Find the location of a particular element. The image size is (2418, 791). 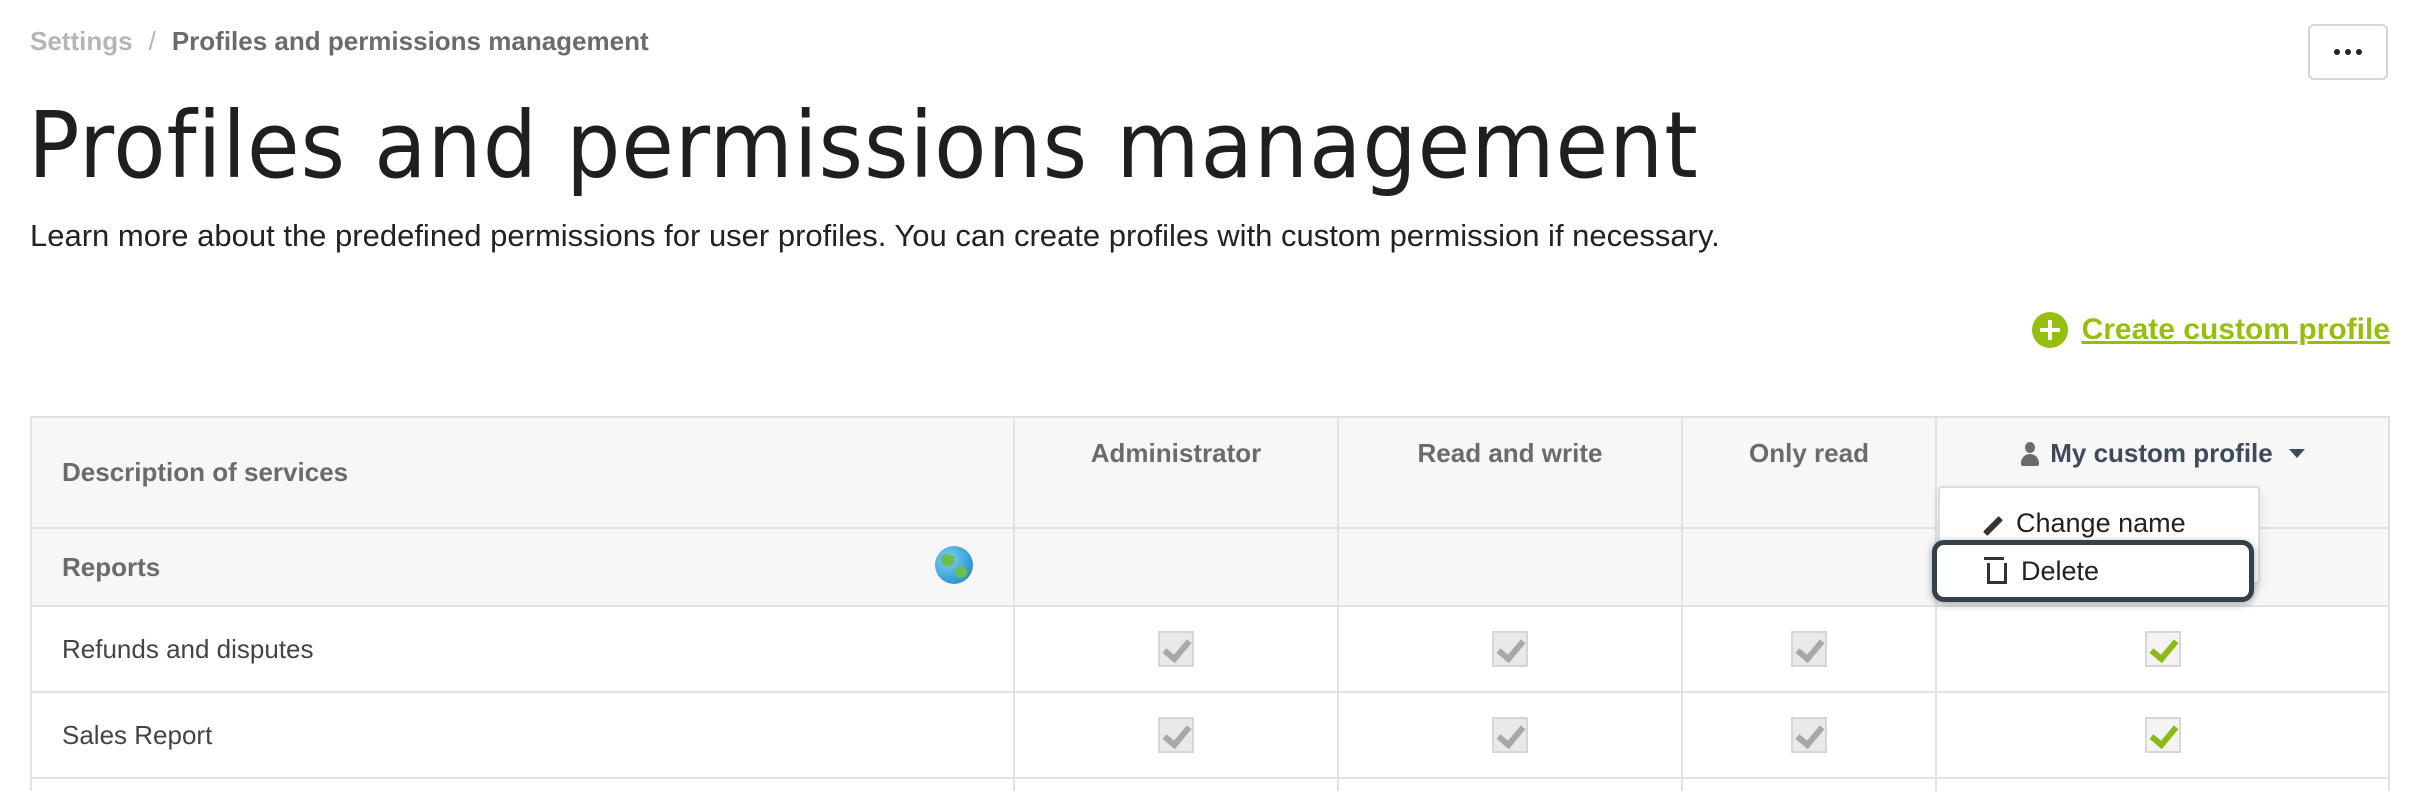

row-label: Sales Report is located at coordinates (522, 735).